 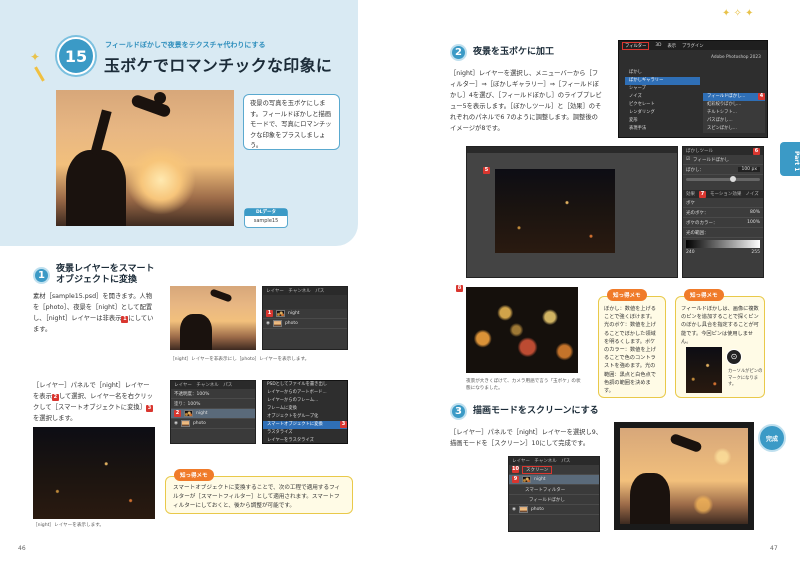 I want to click on layer-row-night: 2 night, so click(x=213, y=414).